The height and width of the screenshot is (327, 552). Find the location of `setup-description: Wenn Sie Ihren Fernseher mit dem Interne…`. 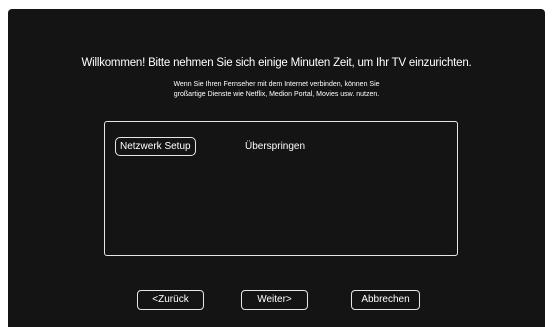

setup-description: Wenn Sie Ihren Fernseher mit dem Interne… is located at coordinates (276, 90).